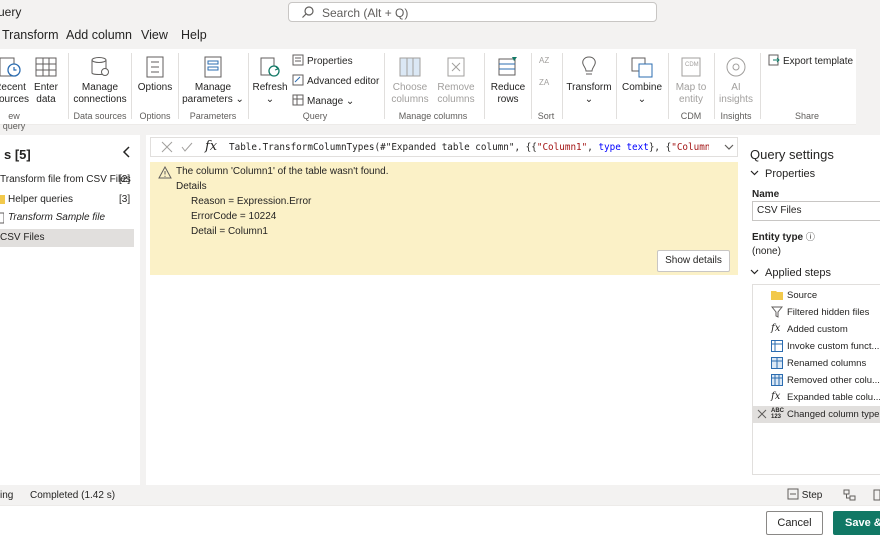 The width and height of the screenshot is (880, 540). I want to click on error-reason: Reason = Expression.Error, so click(251, 201).